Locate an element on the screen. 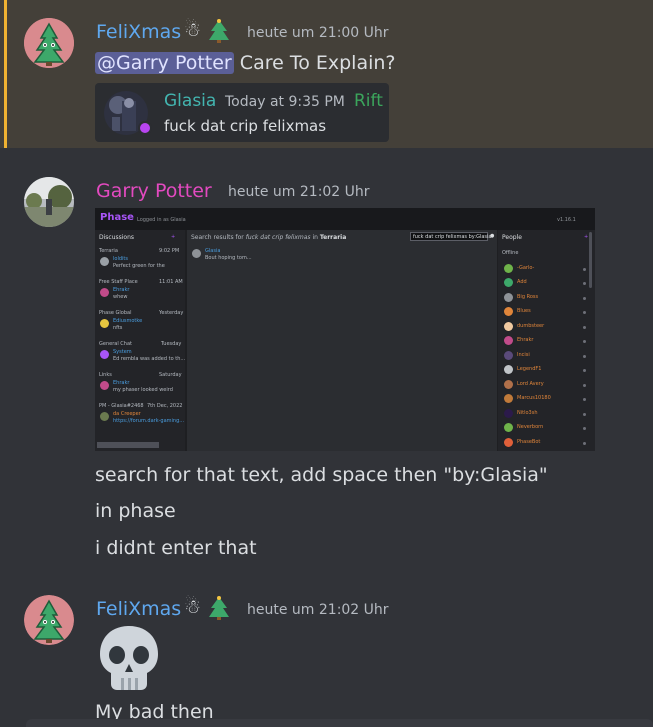 The width and height of the screenshot is (653, 727). timestamp: heute um 21:00 Uhr is located at coordinates (318, 33).